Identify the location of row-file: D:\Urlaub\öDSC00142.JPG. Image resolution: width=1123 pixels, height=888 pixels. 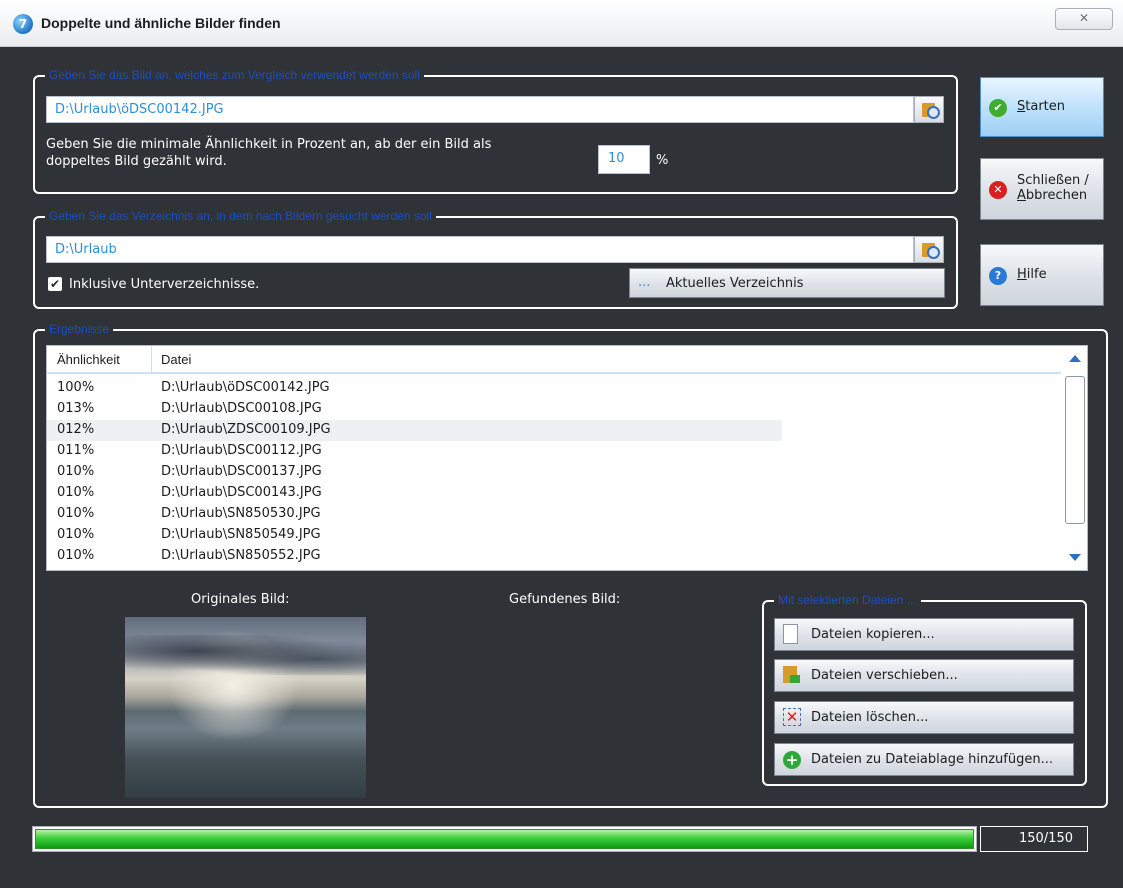
(245, 387).